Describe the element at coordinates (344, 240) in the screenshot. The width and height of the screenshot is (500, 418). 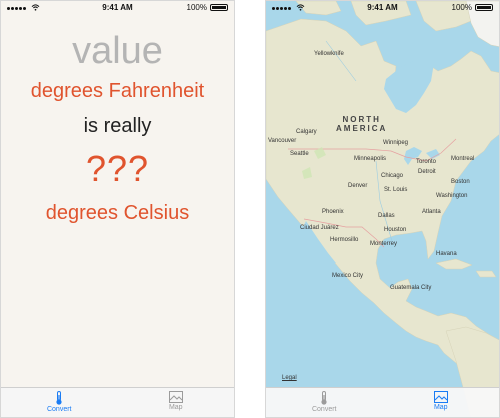
I see `map-label-hermosillo: Hermosillo` at that location.